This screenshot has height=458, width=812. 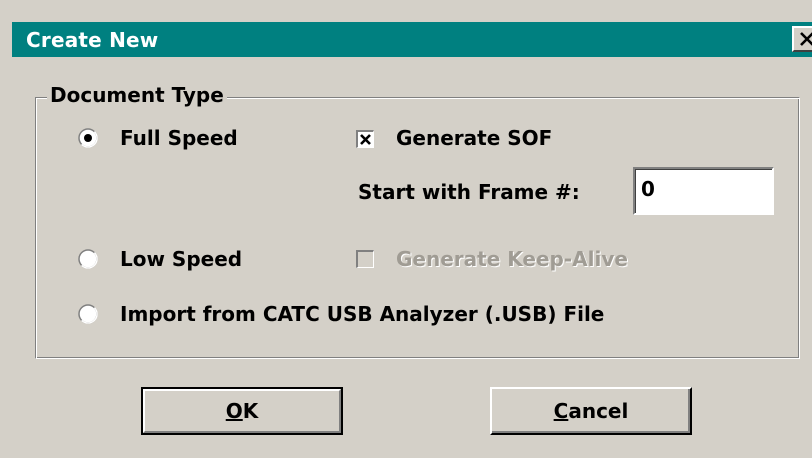 What do you see at coordinates (703, 191) in the screenshot?
I see `start-frame-input: 0` at bounding box center [703, 191].